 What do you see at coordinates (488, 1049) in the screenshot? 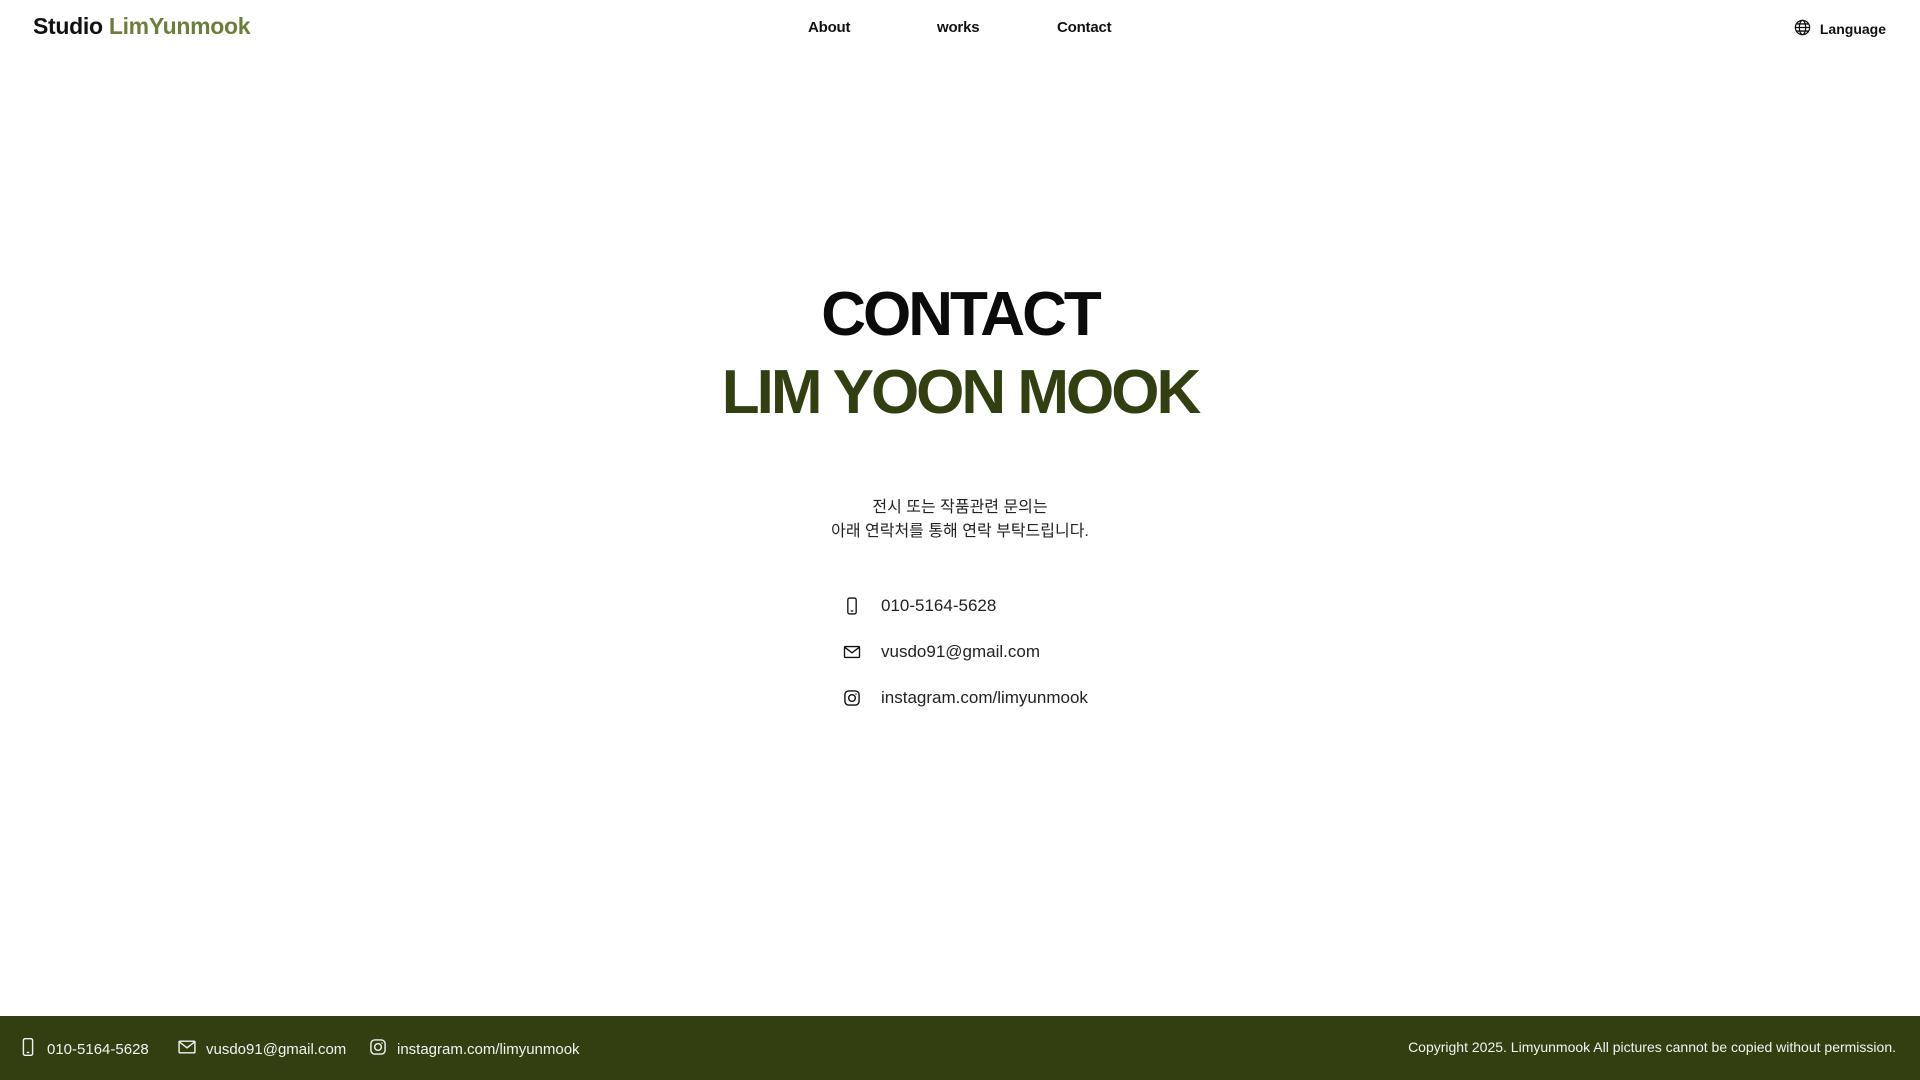
I see `footer-instagram-value: instagram.com/limyunmook` at bounding box center [488, 1049].